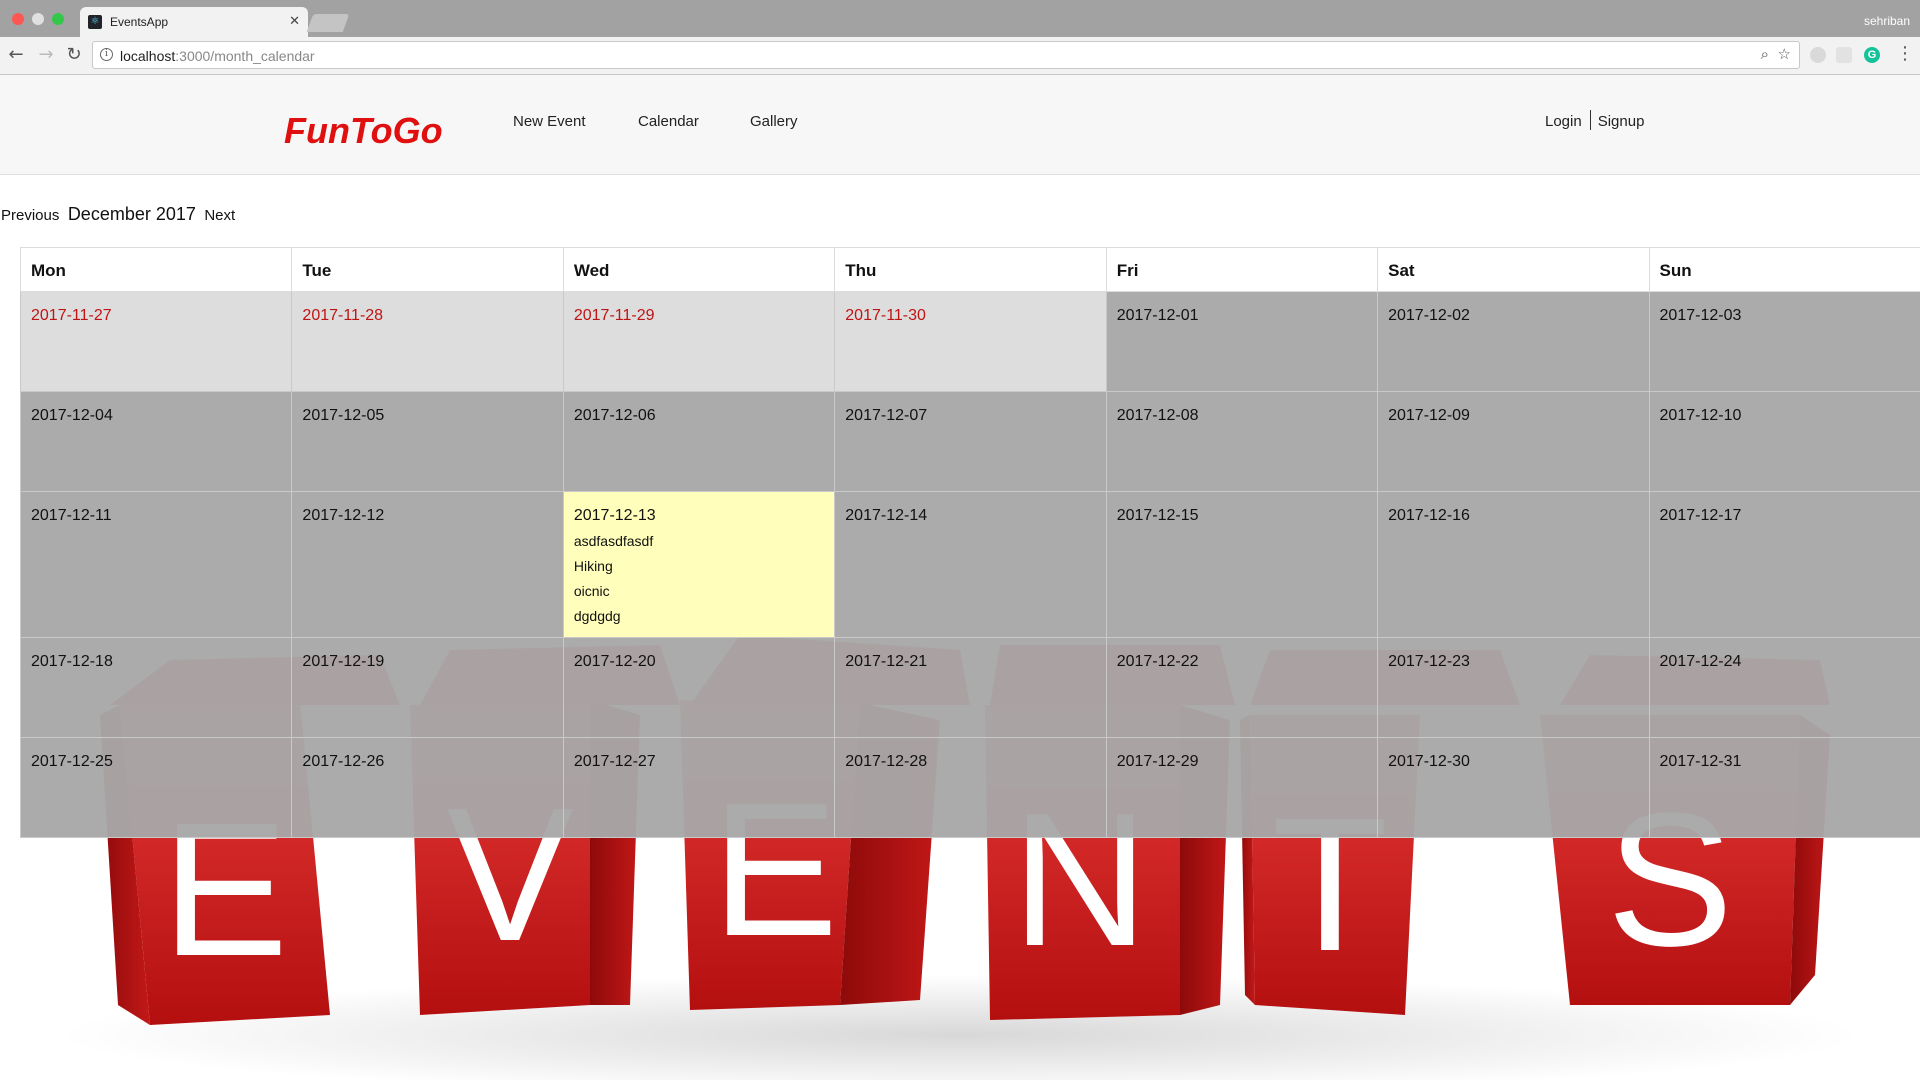 The width and height of the screenshot is (1920, 1080). Describe the element at coordinates (1594, 120) in the screenshot. I see `auth-links: Login Signup` at that location.